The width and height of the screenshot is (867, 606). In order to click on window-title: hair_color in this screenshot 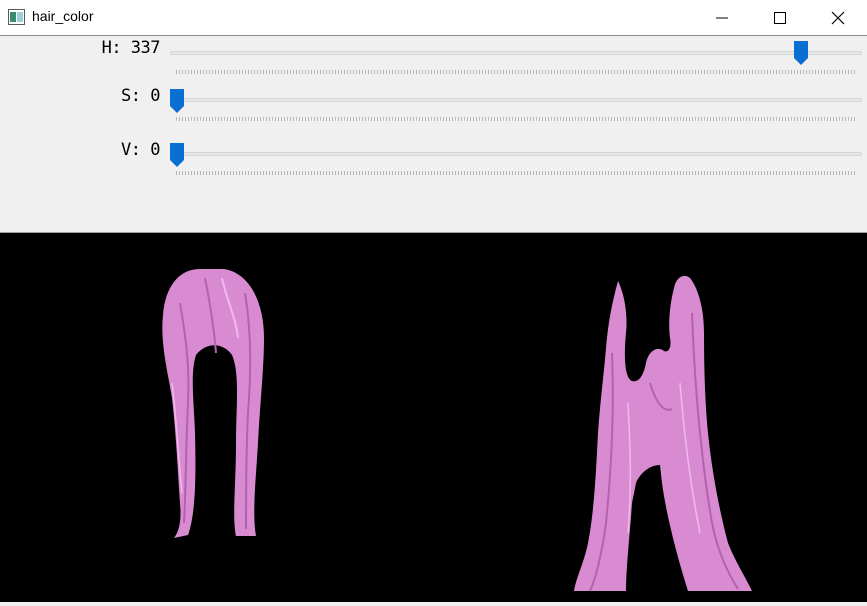, I will do `click(63, 16)`.